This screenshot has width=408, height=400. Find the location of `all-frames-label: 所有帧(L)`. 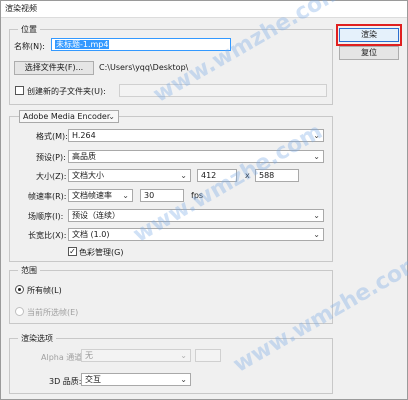

all-frames-label: 所有帧(L) is located at coordinates (44, 290).